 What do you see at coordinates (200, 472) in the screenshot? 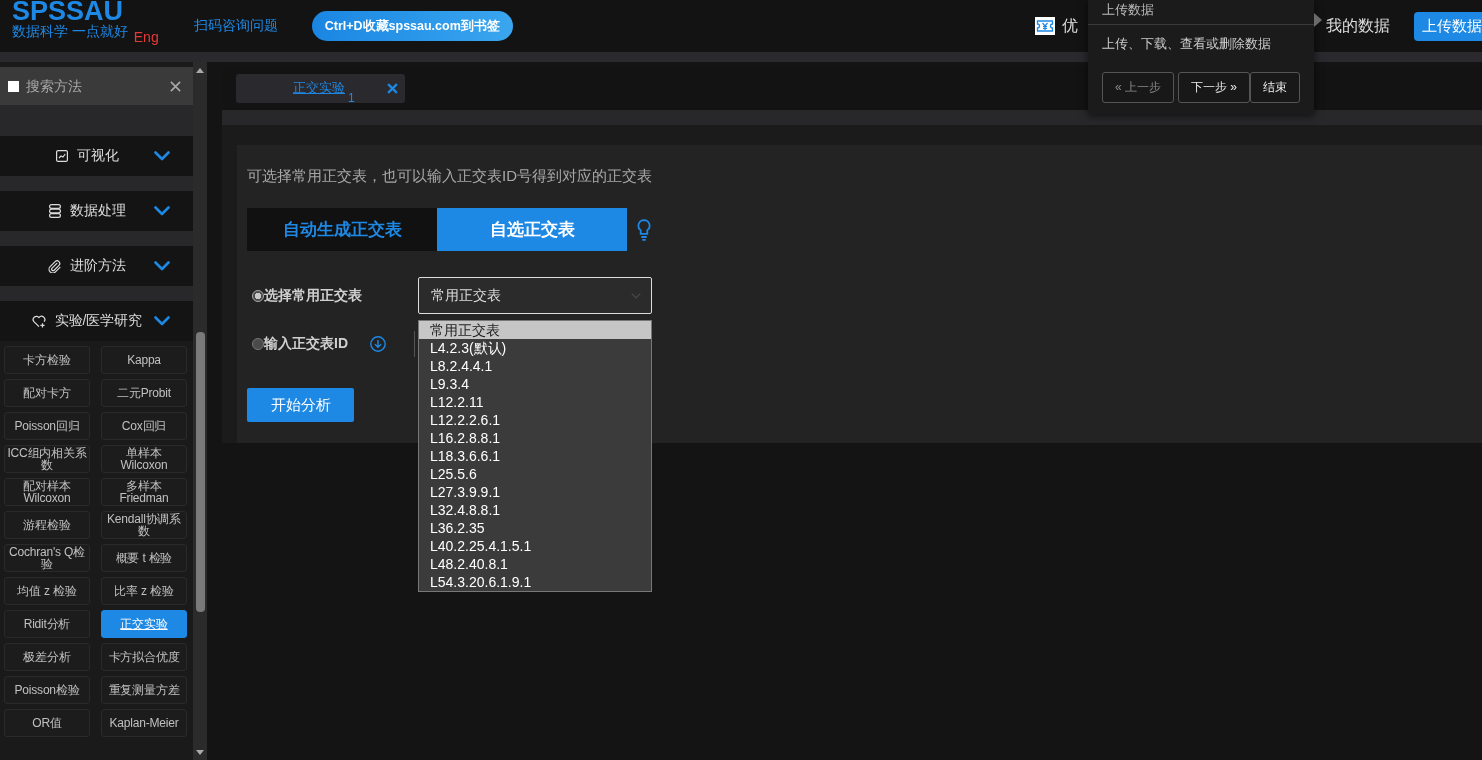
I see `scrollbar-thumb` at bounding box center [200, 472].